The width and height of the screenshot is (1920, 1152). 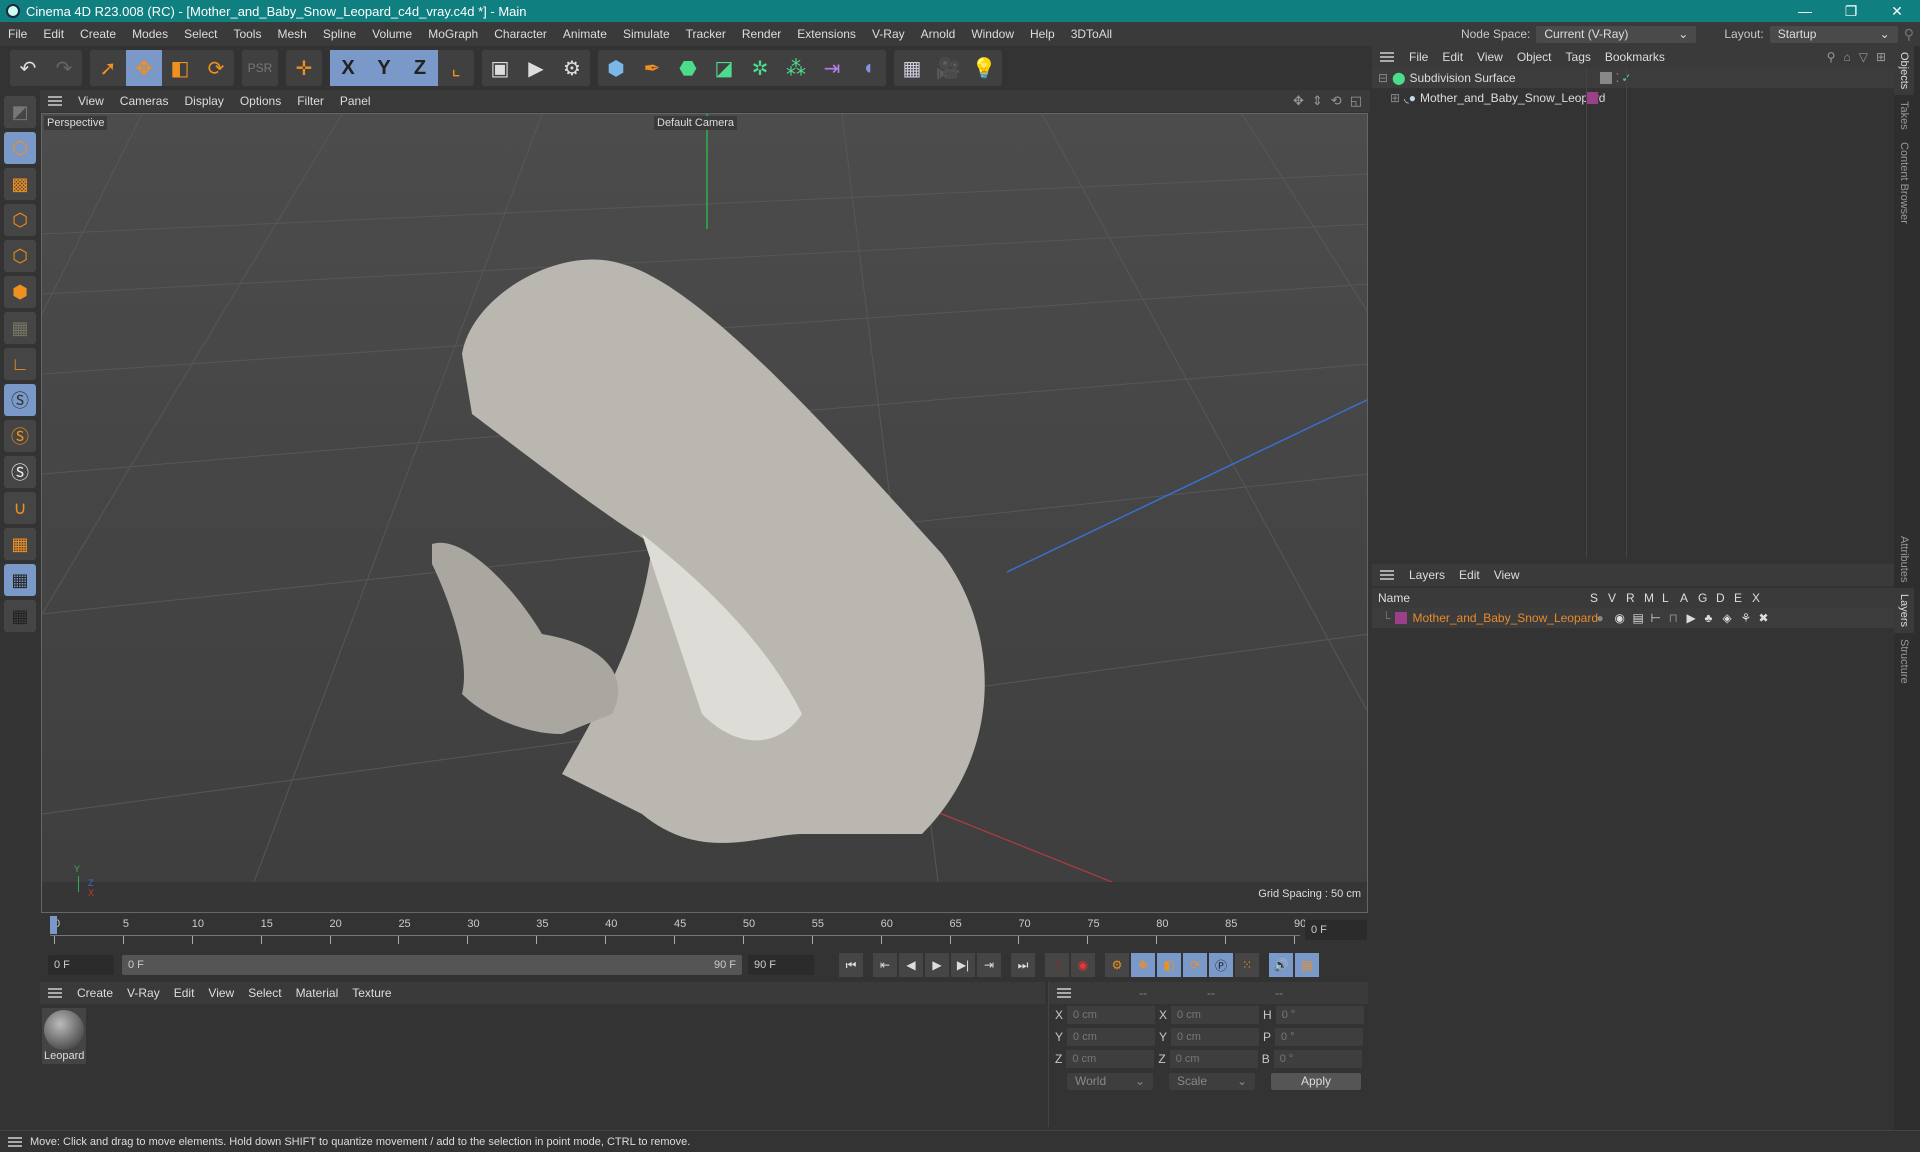 What do you see at coordinates (1904, 661) in the screenshot?
I see `tab-structure: Structure` at bounding box center [1904, 661].